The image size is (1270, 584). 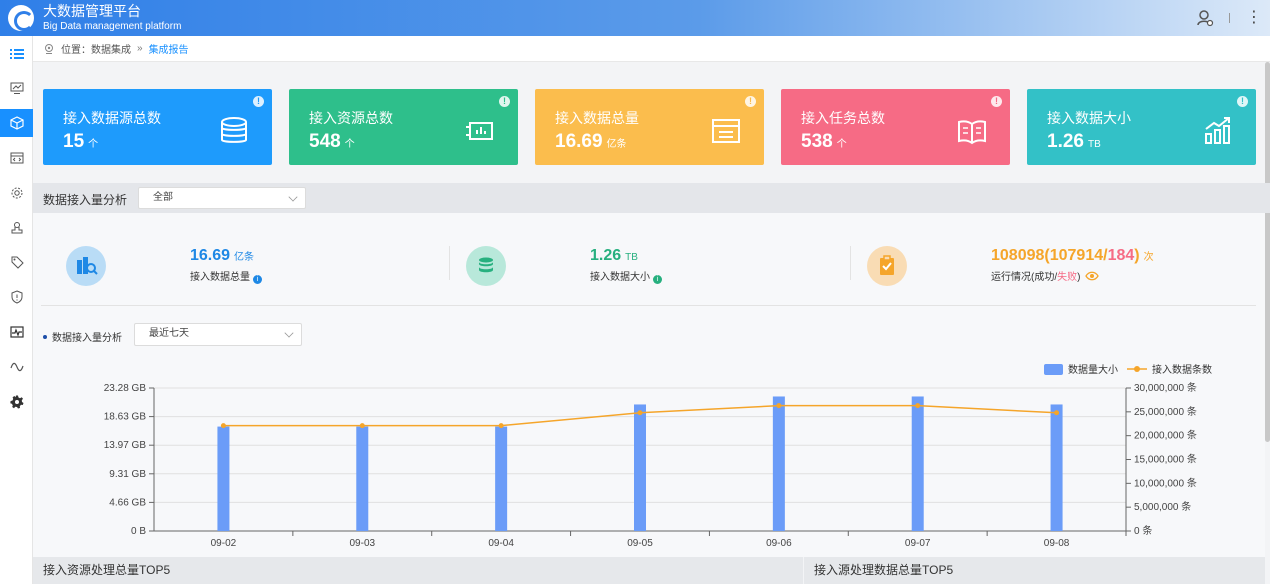 What do you see at coordinates (125, 445) in the screenshot?
I see `y-left-tick-label: 13.97 GB` at bounding box center [125, 445].